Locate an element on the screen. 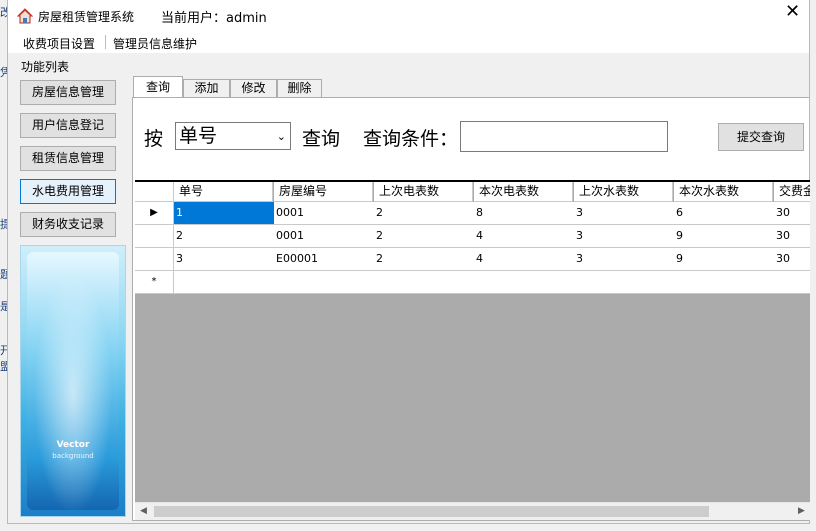  by-label: 按 is located at coordinates (154, 139).